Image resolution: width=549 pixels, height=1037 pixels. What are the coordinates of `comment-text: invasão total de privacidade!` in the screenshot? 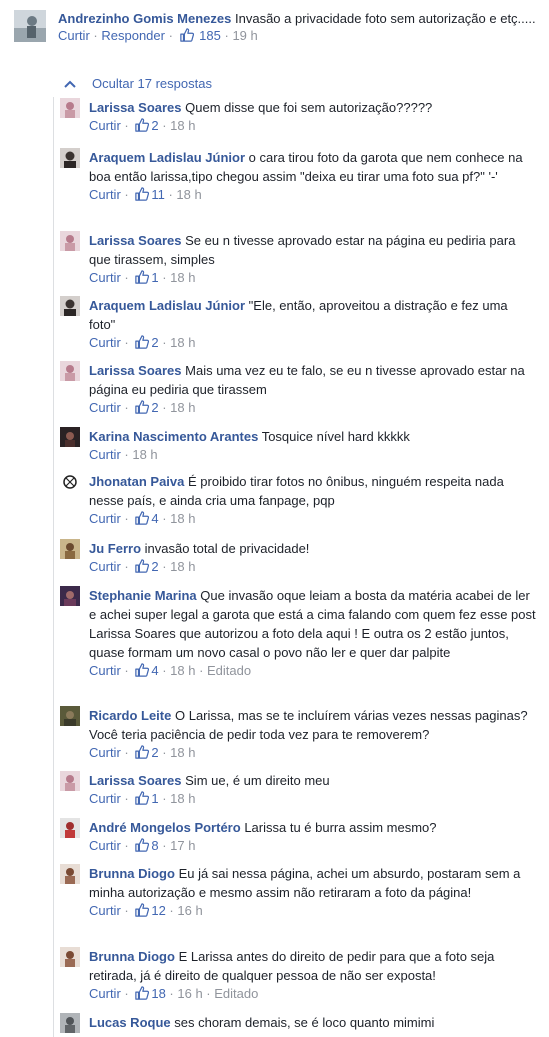 It's located at (227, 548).